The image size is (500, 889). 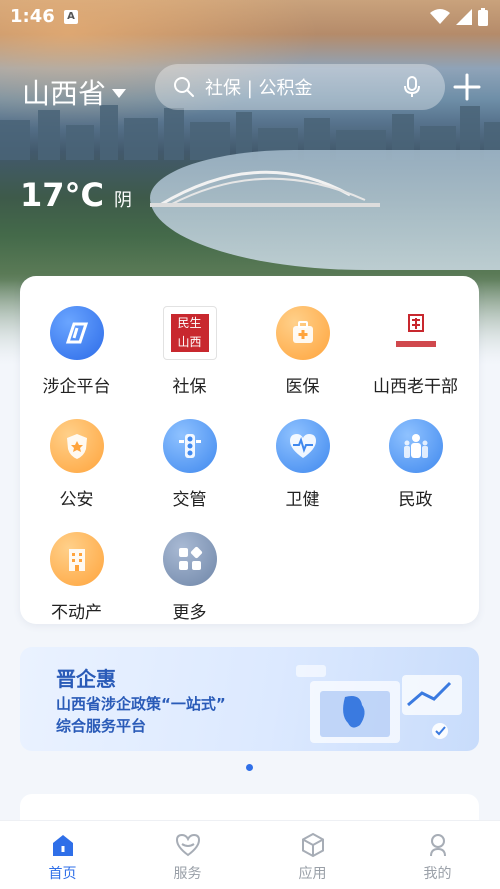 What do you see at coordinates (189, 559) in the screenshot?
I see `more-apps-icon` at bounding box center [189, 559].